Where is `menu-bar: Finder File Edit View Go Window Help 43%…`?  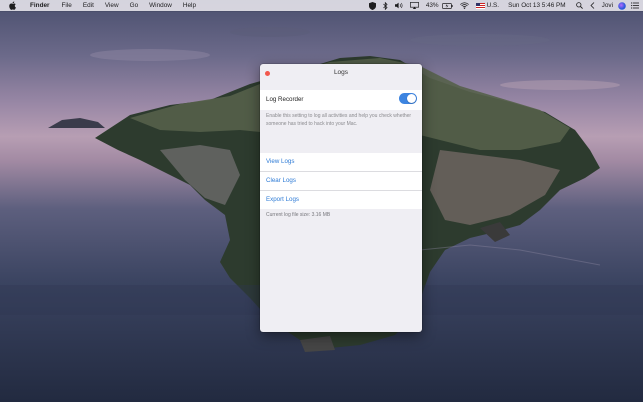 menu-bar: Finder File Edit View Go Window Help 43%… is located at coordinates (321, 5).